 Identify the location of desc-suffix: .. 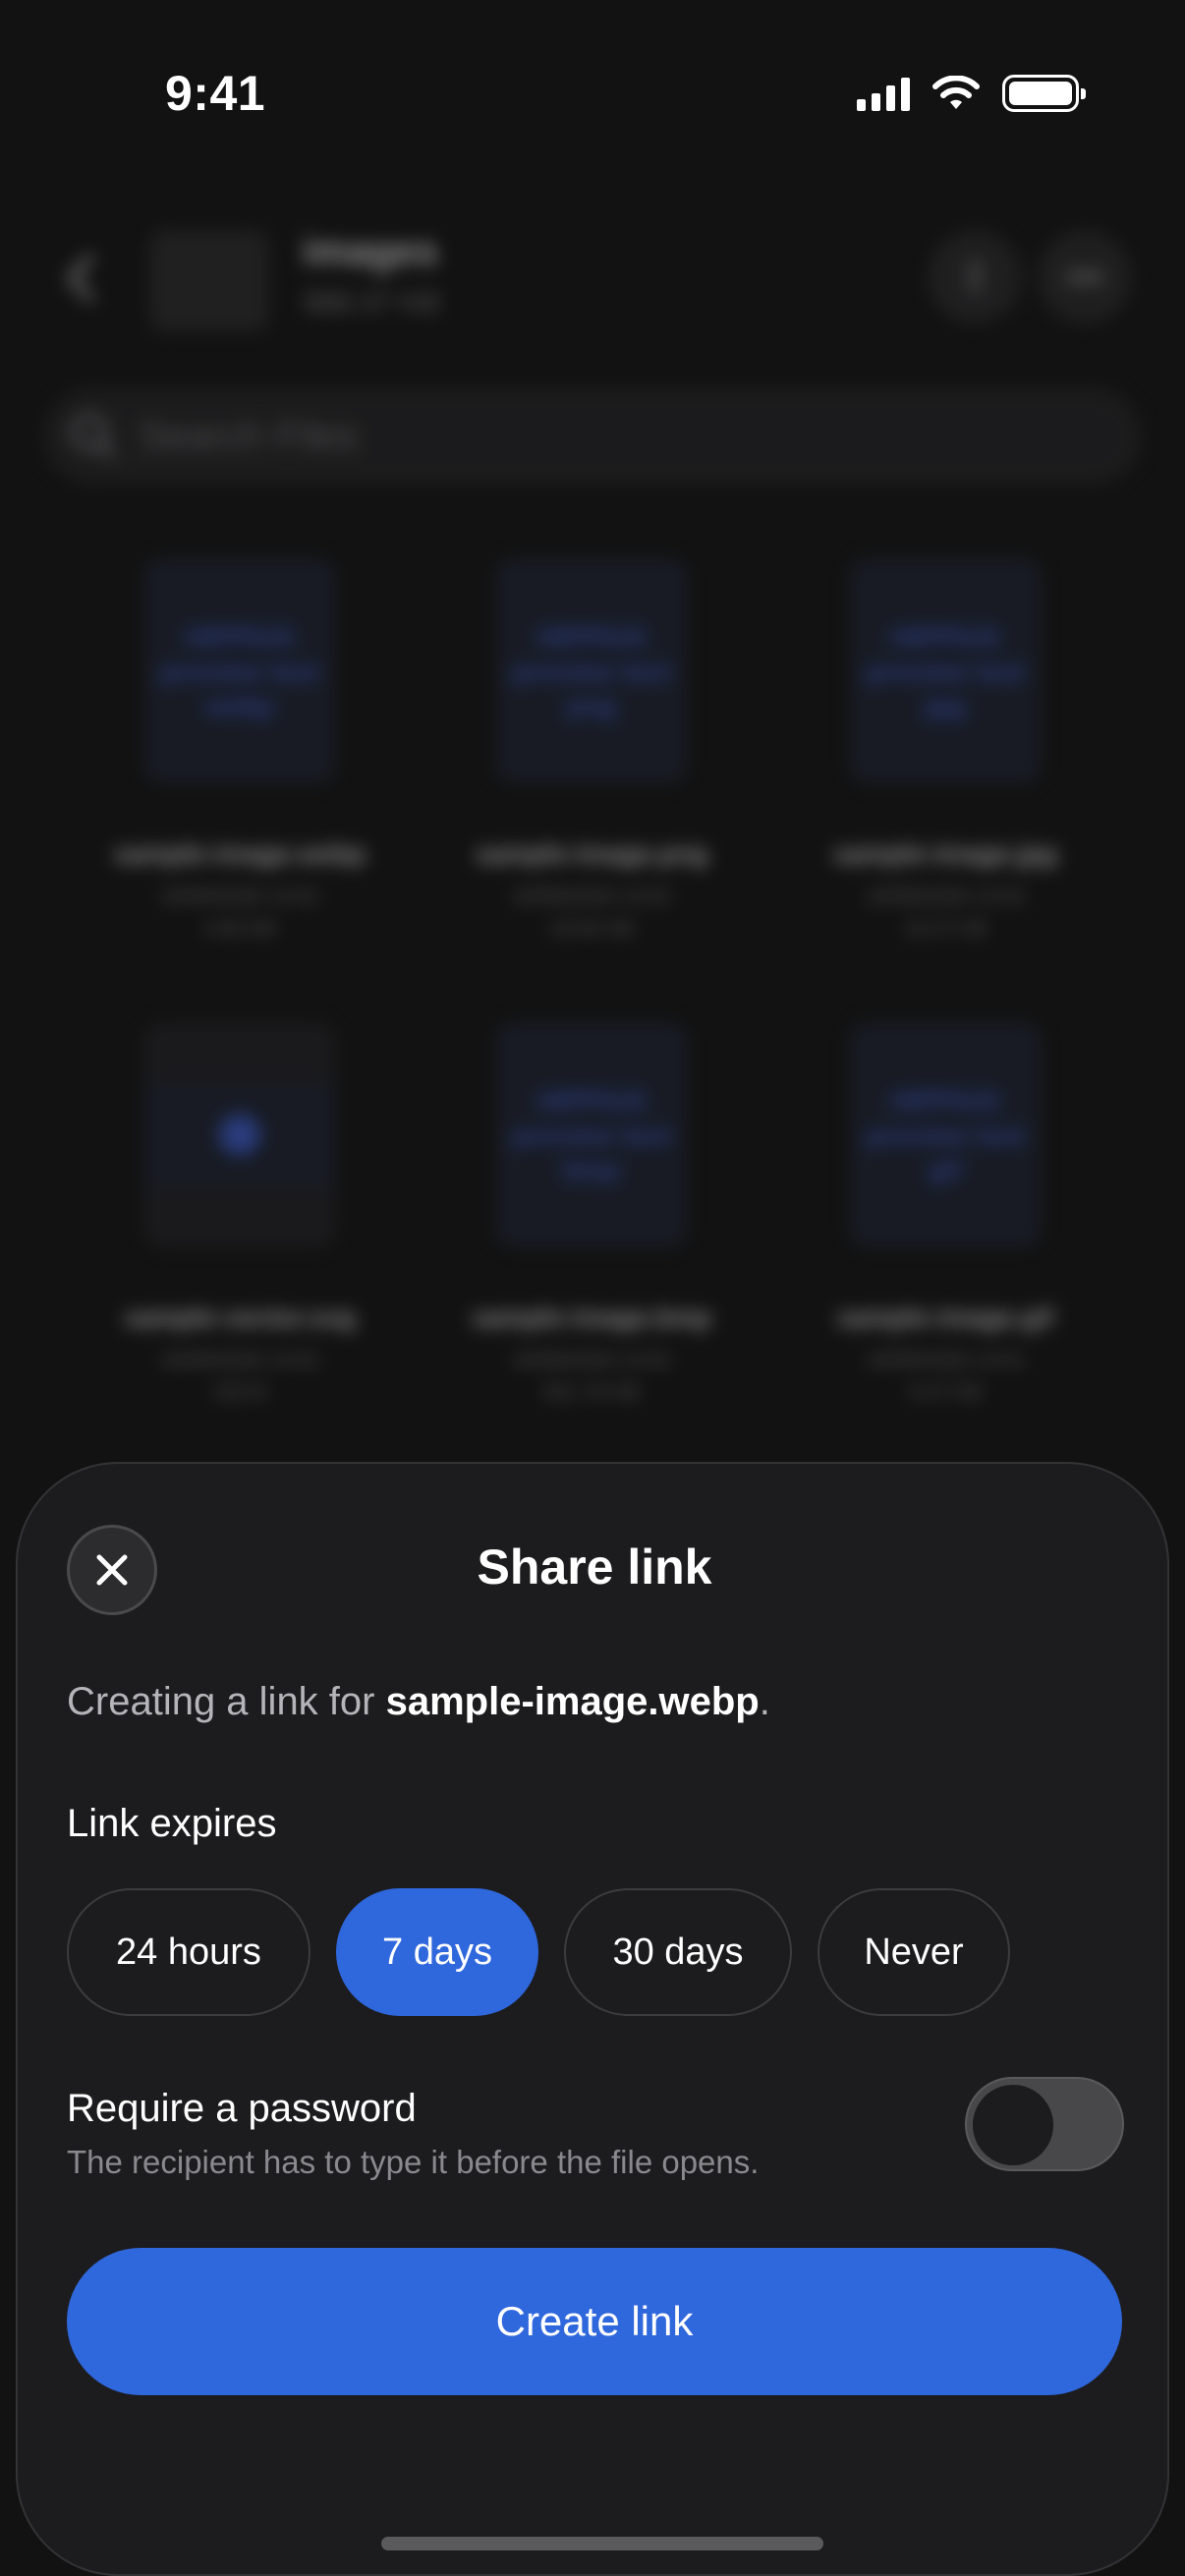
(765, 1701).